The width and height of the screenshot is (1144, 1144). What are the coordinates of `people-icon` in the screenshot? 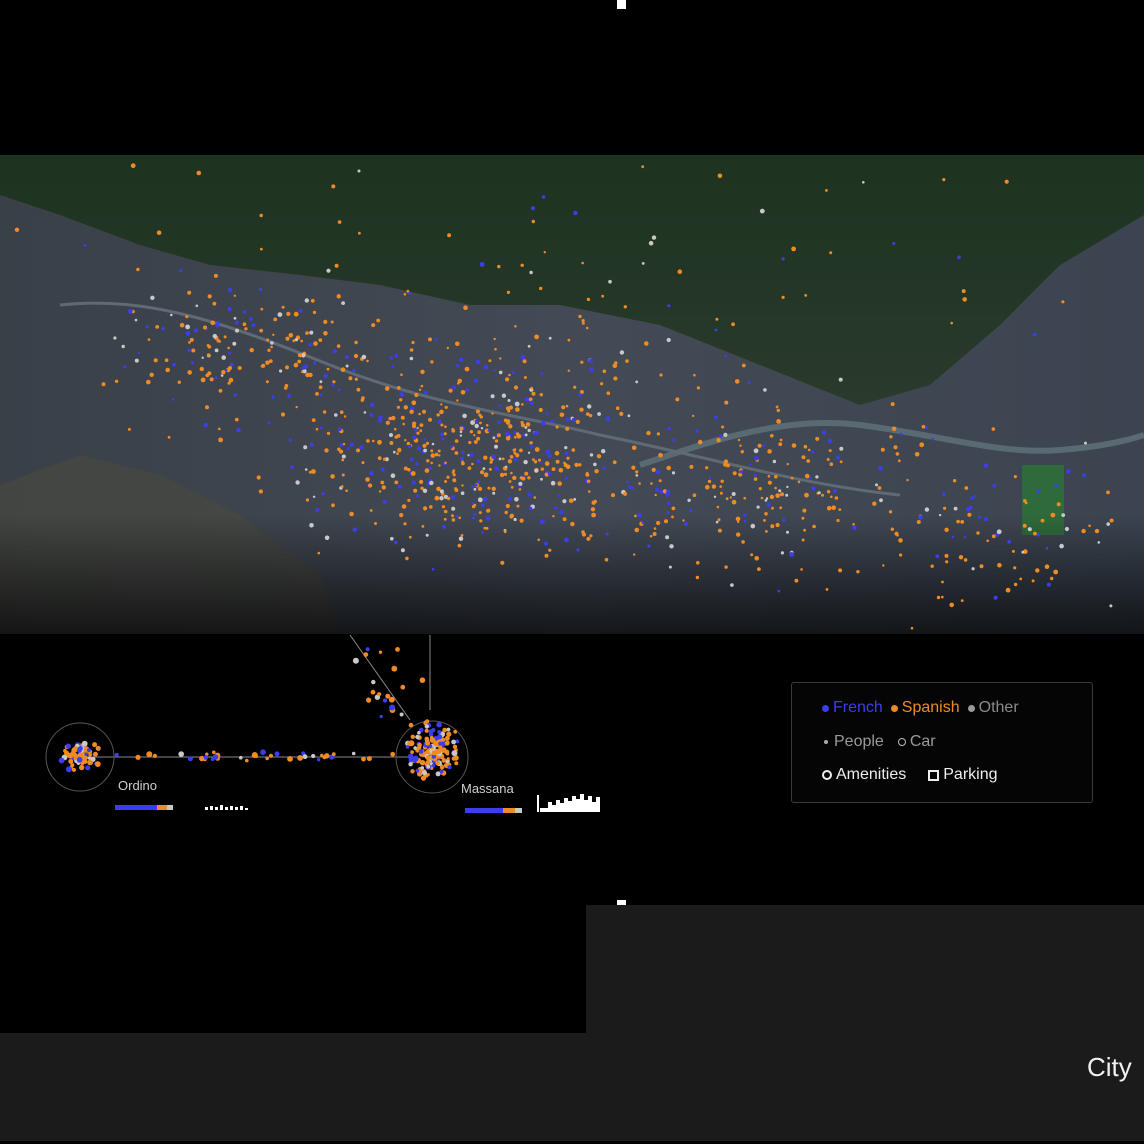 It's located at (826, 742).